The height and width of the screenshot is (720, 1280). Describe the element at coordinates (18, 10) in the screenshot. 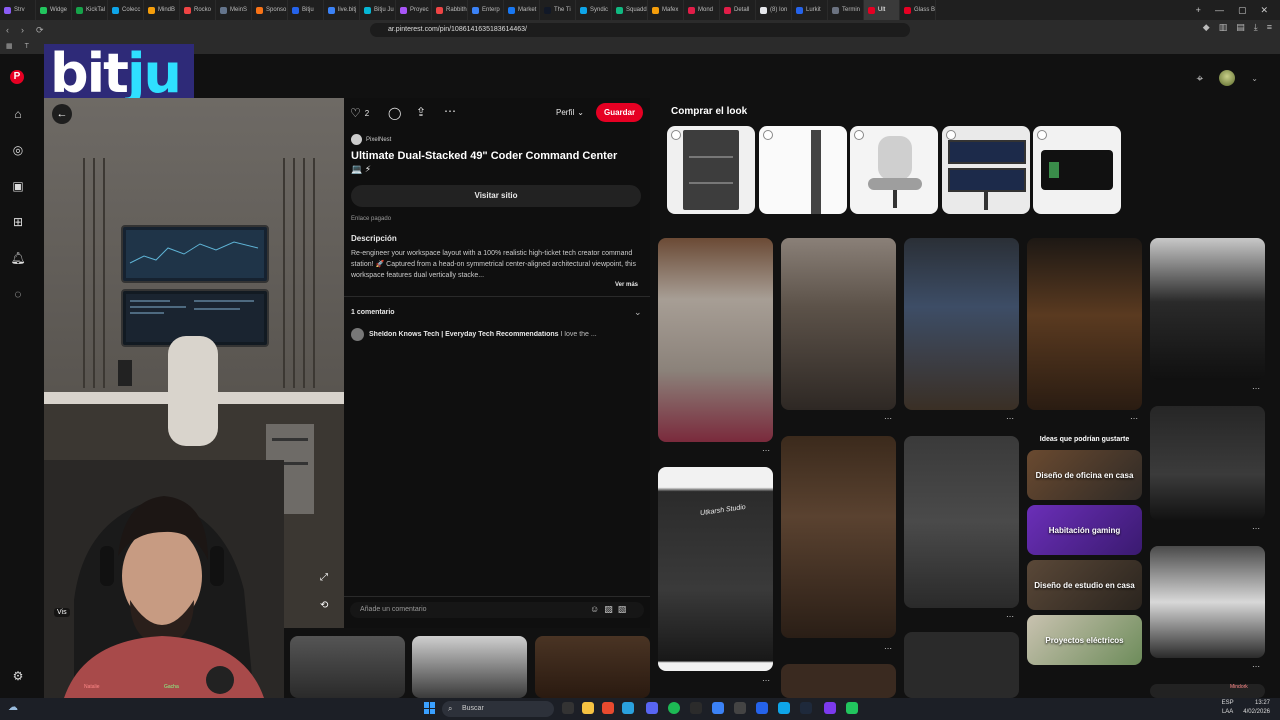

I see `browser-tab: Strv` at that location.